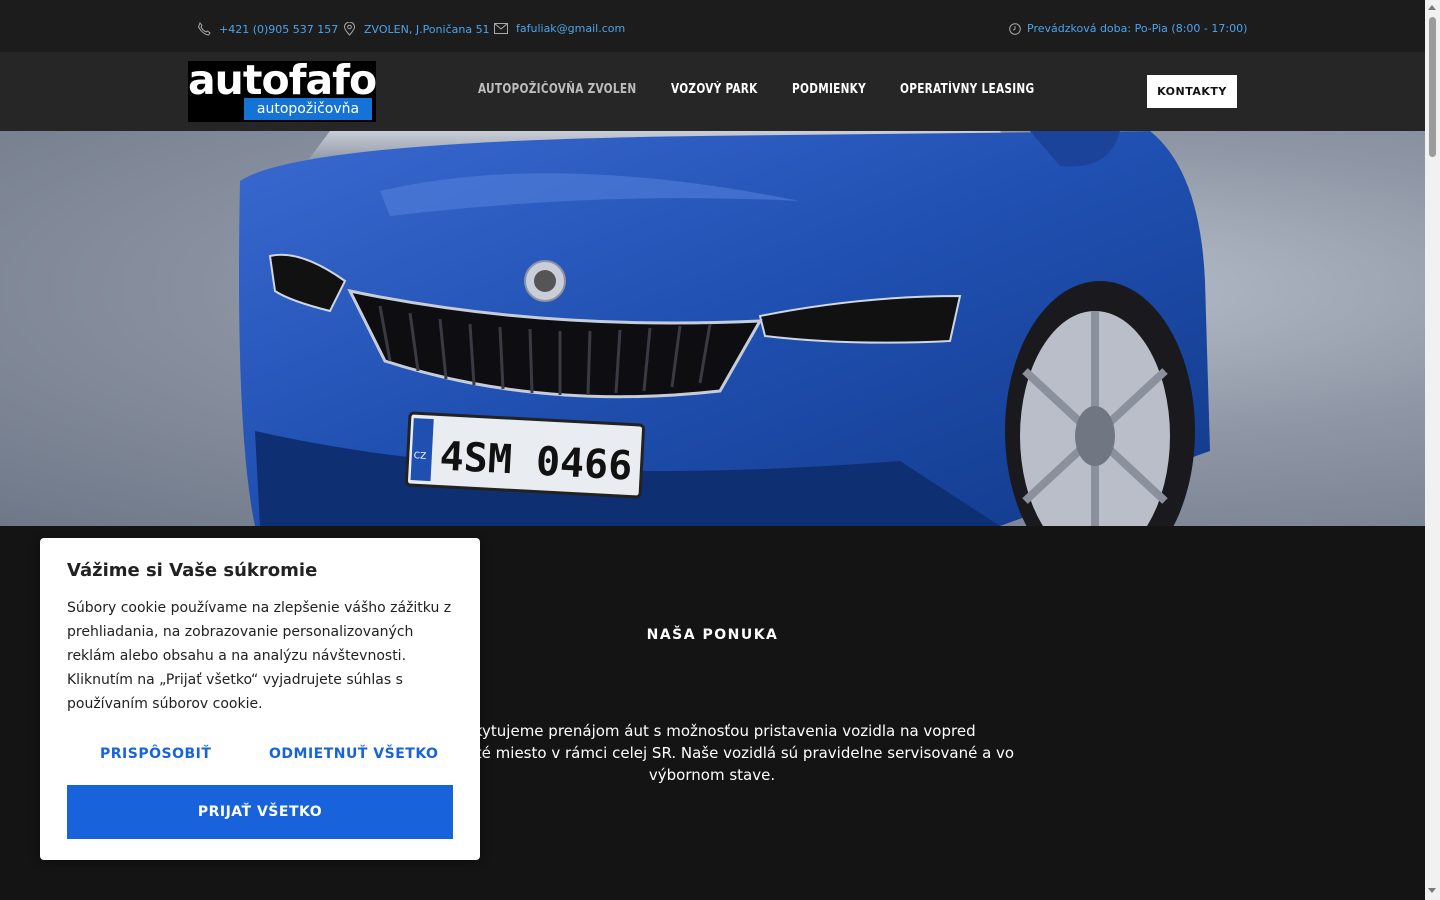  What do you see at coordinates (1432, 450) in the screenshot?
I see `page-scrollbar` at bounding box center [1432, 450].